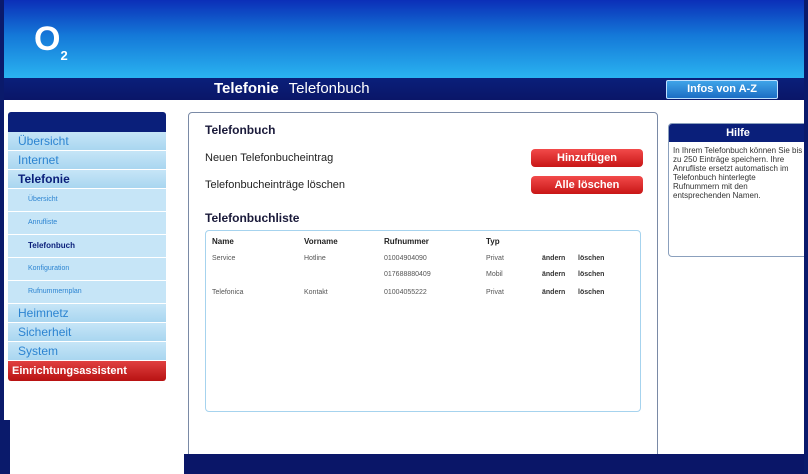 The height and width of the screenshot is (474, 808). What do you see at coordinates (587, 185) in the screenshot?
I see `delete-all-button: Alle löschen` at bounding box center [587, 185].